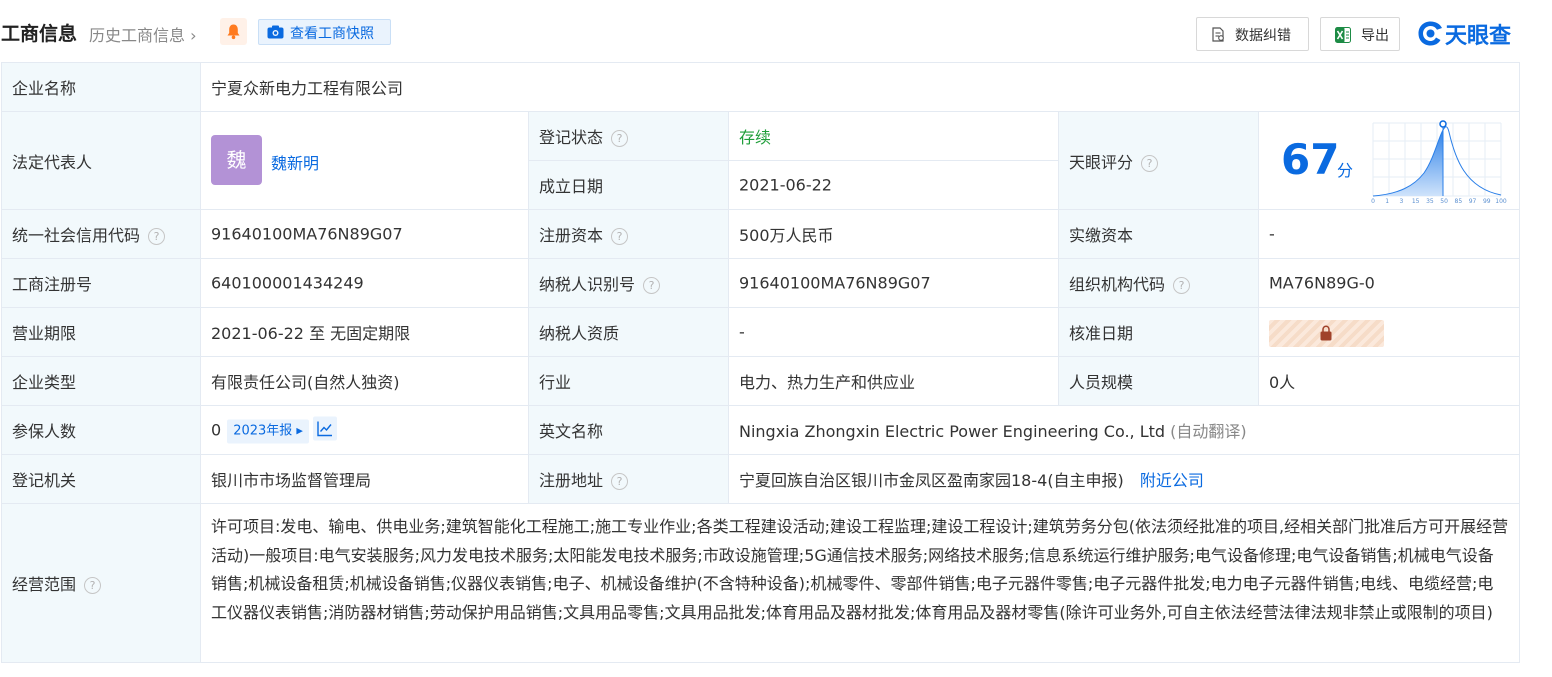 Image resolution: width=1552 pixels, height=677 pixels. What do you see at coordinates (1430, 201) in the screenshot?
I see `score-axis-tick: 35` at bounding box center [1430, 201].